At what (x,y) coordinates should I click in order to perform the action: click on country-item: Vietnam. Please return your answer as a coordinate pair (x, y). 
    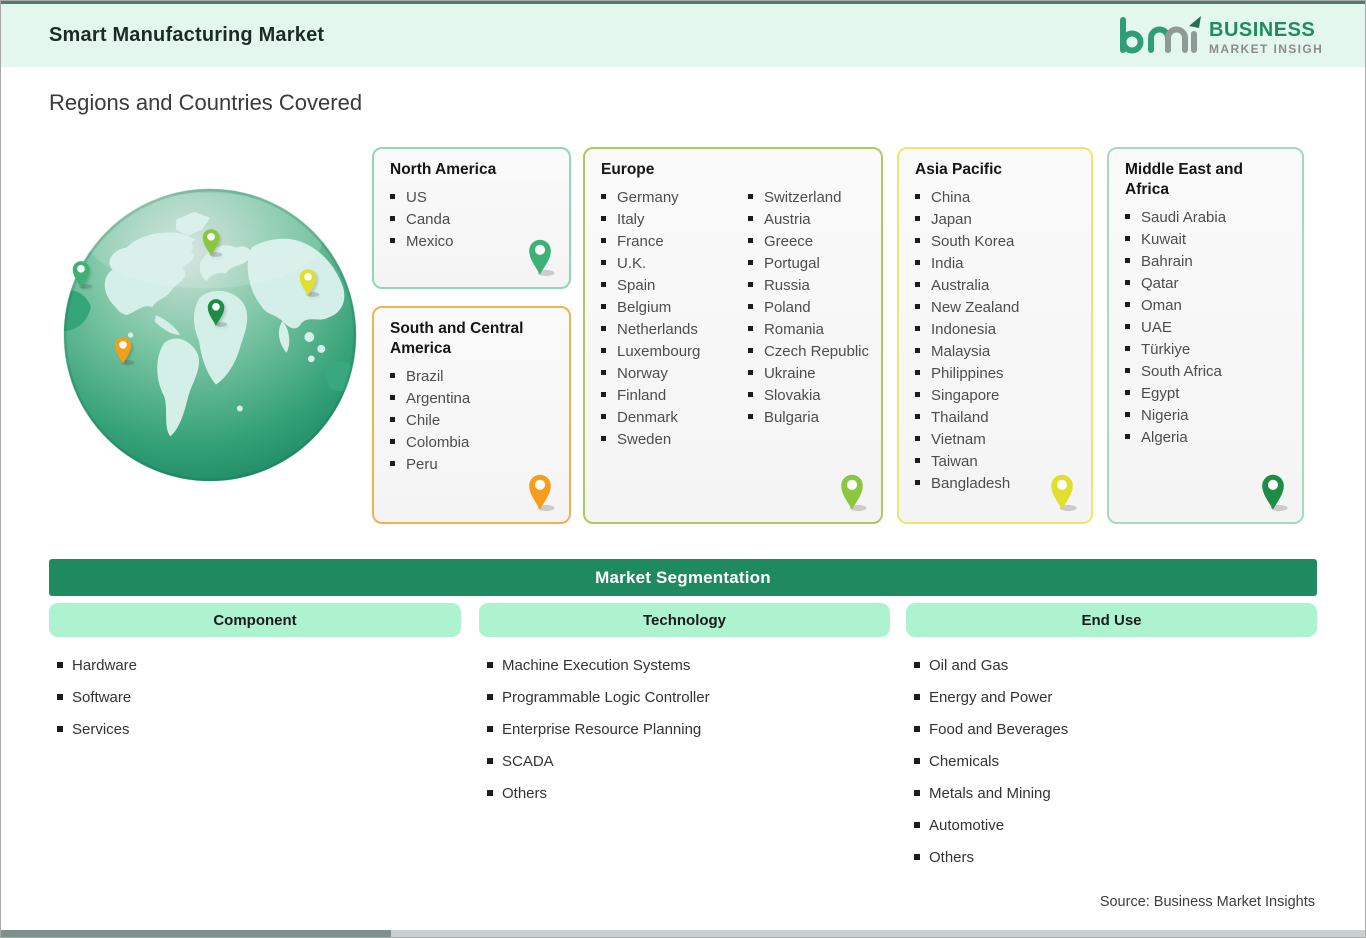
    Looking at the image, I should click on (967, 440).